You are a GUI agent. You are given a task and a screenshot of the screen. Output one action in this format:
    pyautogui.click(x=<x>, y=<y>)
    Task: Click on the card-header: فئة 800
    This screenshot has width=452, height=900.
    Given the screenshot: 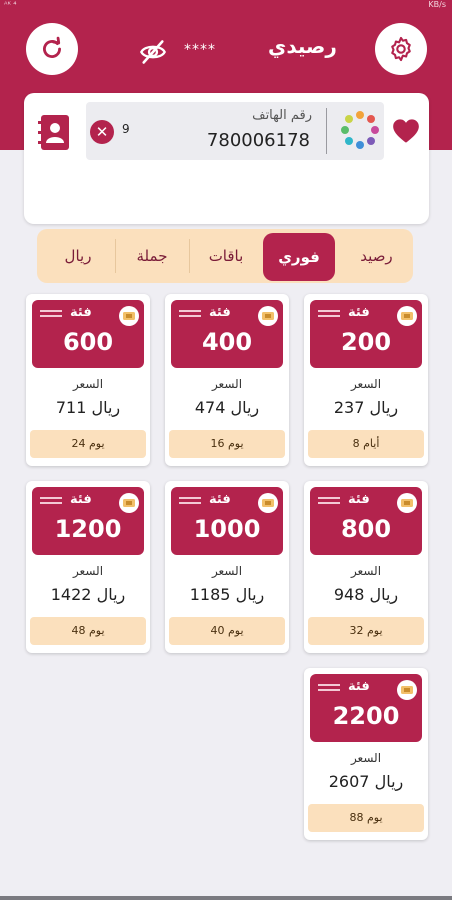 What is the action you would take?
    pyautogui.click(x=366, y=521)
    